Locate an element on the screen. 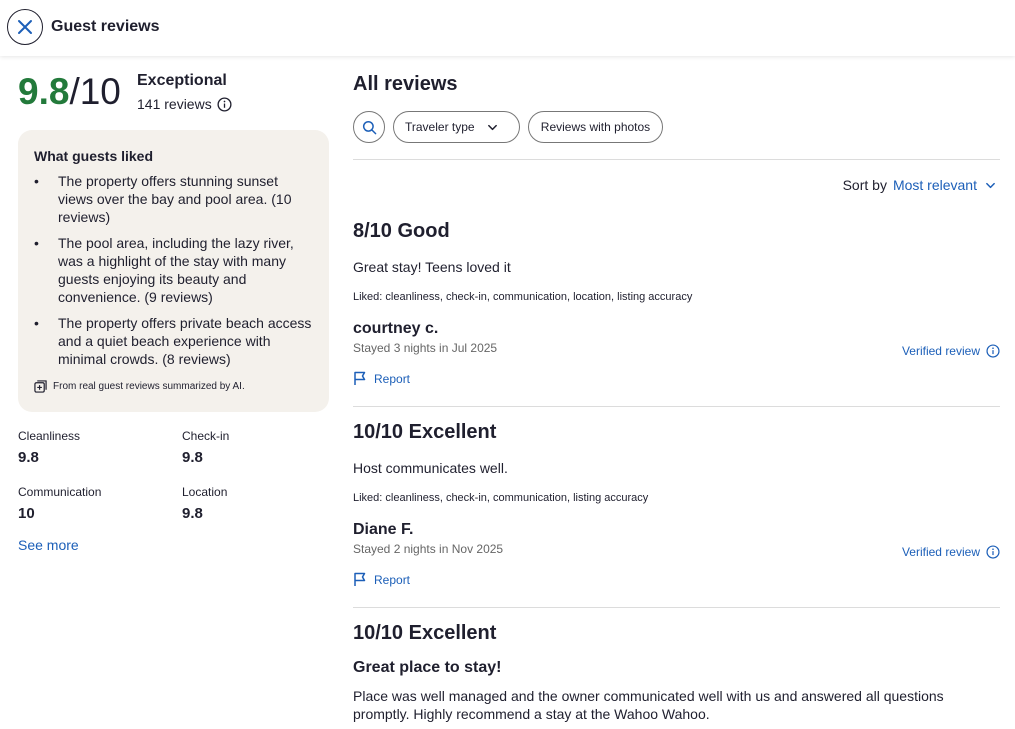  review-author: Diane F. is located at coordinates (383, 529).